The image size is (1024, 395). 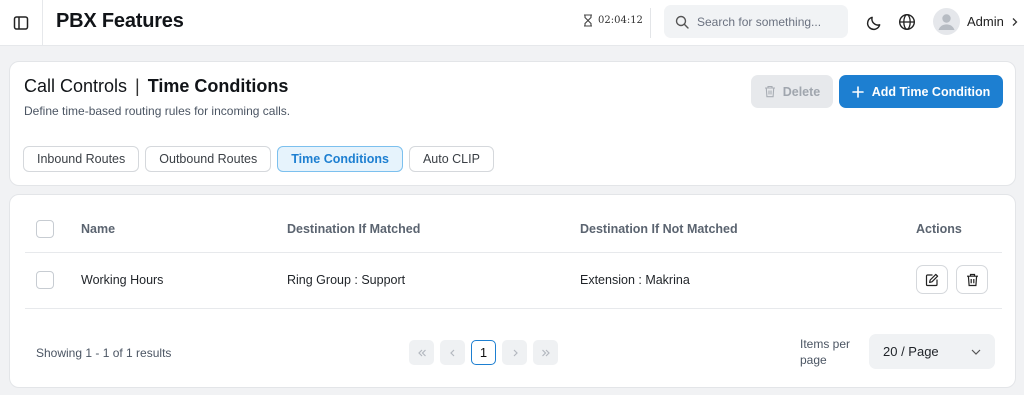 I want to click on session-timer: 02:04:12, so click(x=613, y=20).